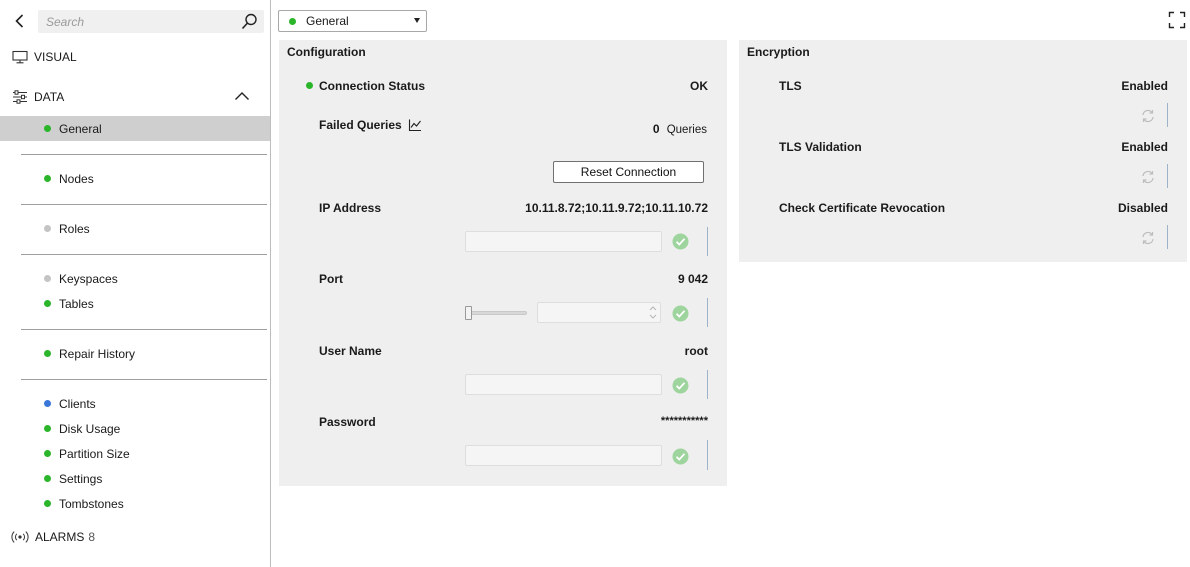 The width and height of the screenshot is (1190, 567). I want to click on connection-status-value: OK, so click(699, 86).